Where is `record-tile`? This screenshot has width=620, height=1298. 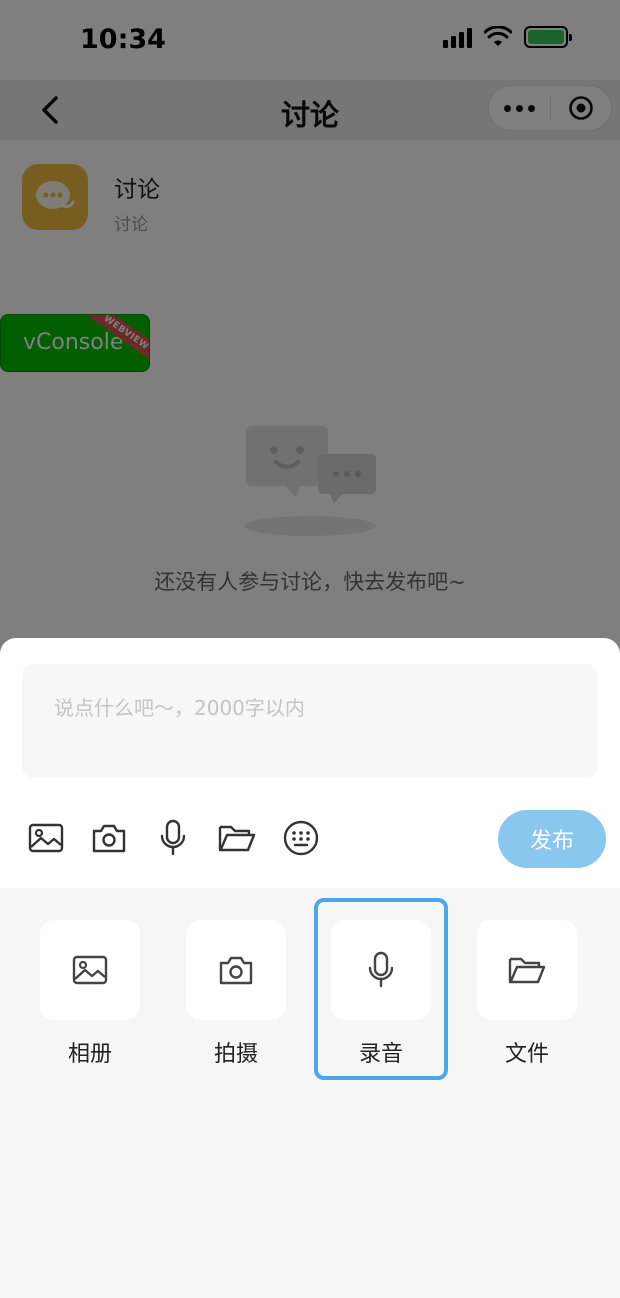
record-tile is located at coordinates (381, 970).